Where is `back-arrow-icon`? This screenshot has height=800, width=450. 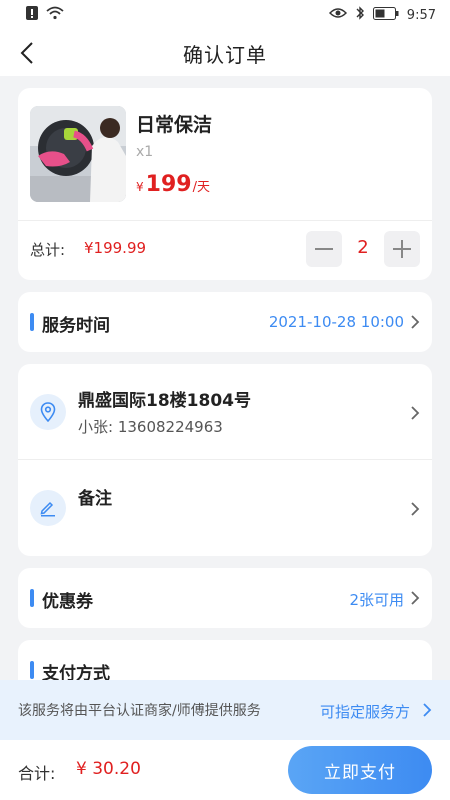
back-arrow-icon is located at coordinates (26, 53).